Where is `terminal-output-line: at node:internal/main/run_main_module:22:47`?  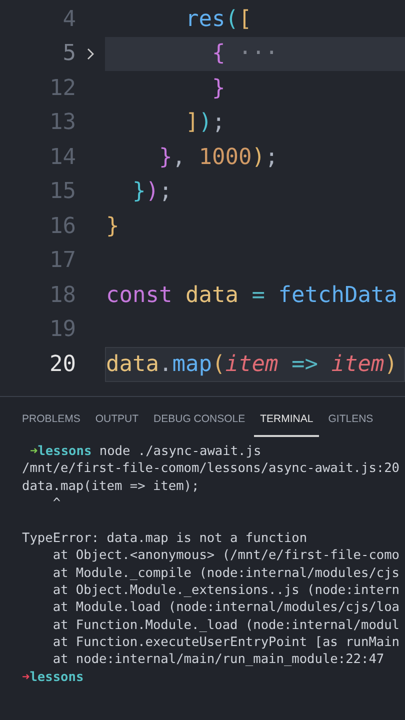
terminal-output-line: at node:internal/main/run_main_module:22:47 is located at coordinates (218, 660).